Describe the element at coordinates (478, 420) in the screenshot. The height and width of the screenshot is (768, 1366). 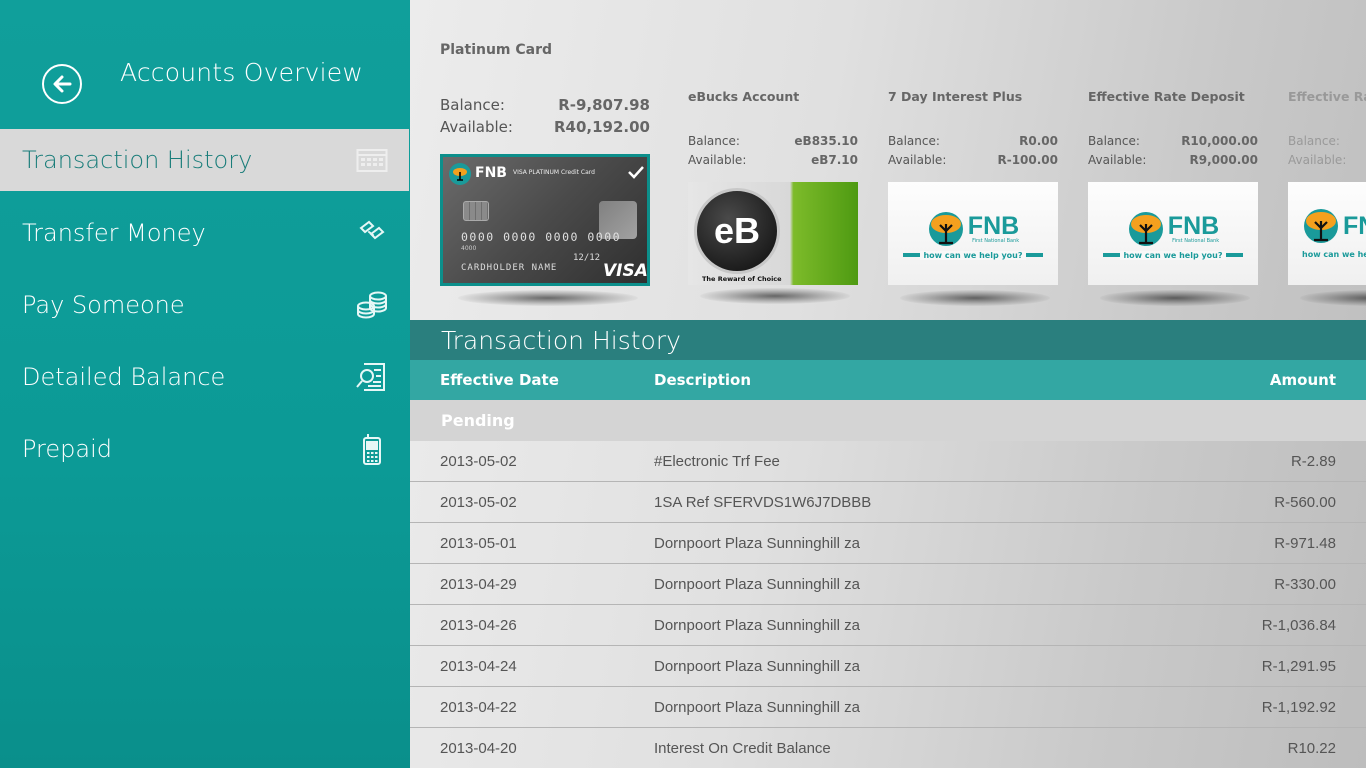
I see `group-label: Pending` at that location.